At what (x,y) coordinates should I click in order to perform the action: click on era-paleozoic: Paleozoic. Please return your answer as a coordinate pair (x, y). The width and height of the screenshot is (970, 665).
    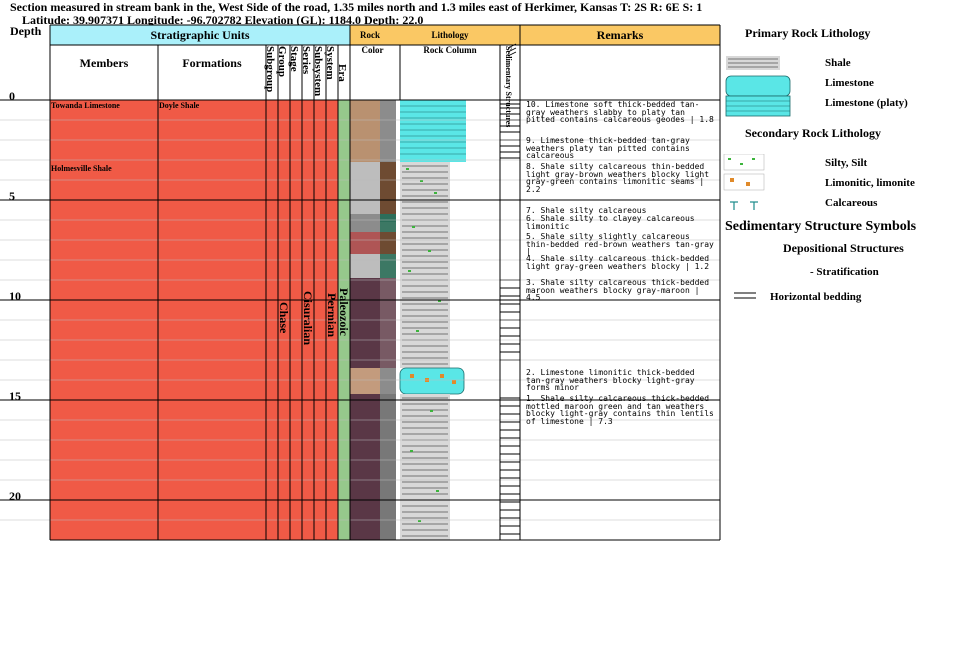
    Looking at the image, I should click on (344, 312).